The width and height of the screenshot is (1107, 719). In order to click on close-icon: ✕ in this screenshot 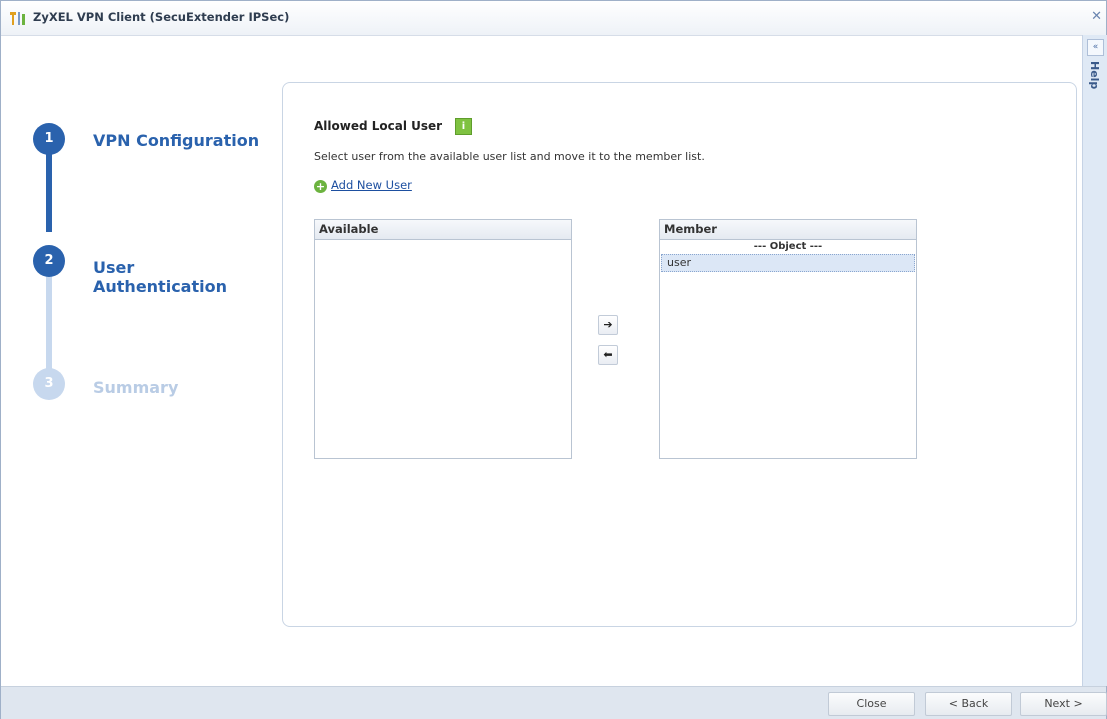, I will do `click(1096, 16)`.